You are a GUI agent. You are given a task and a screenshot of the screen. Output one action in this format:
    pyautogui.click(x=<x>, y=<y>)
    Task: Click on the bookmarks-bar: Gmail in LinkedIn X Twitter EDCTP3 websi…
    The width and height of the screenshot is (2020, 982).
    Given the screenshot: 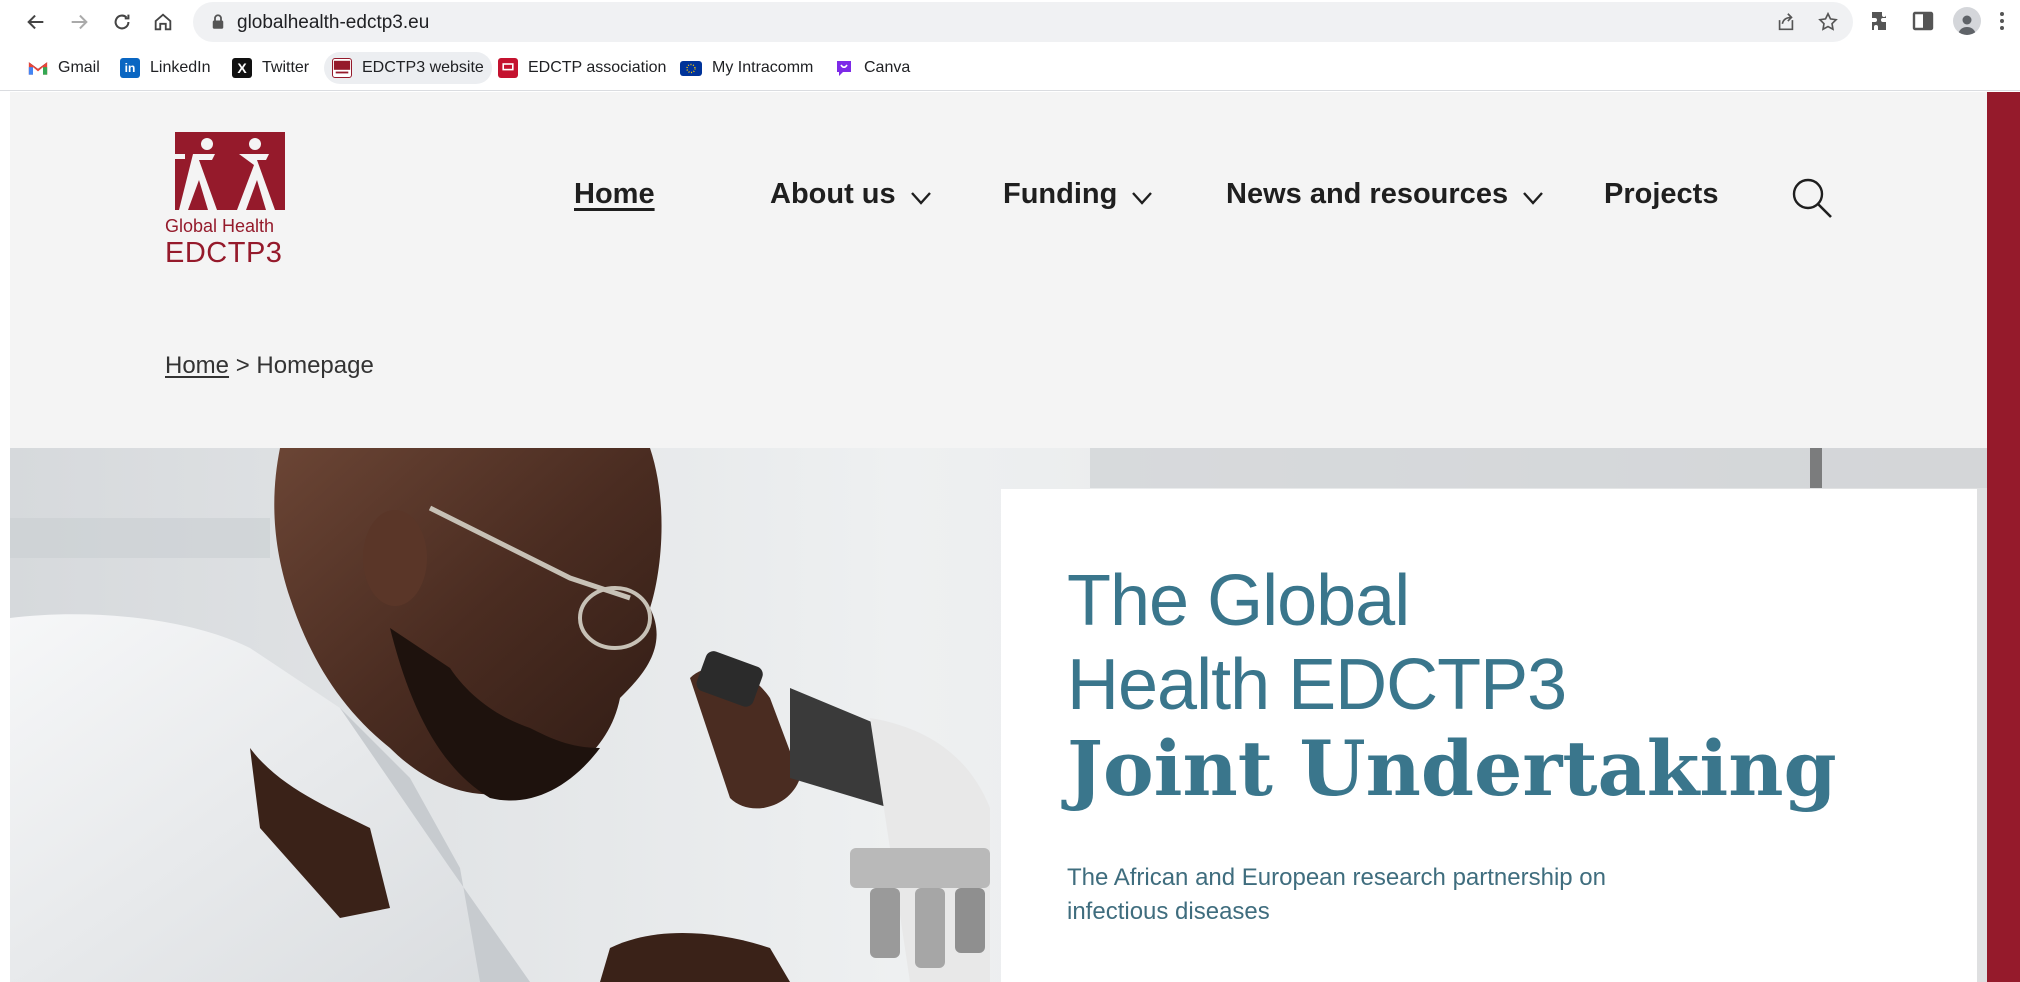 What is the action you would take?
    pyautogui.click(x=1010, y=68)
    